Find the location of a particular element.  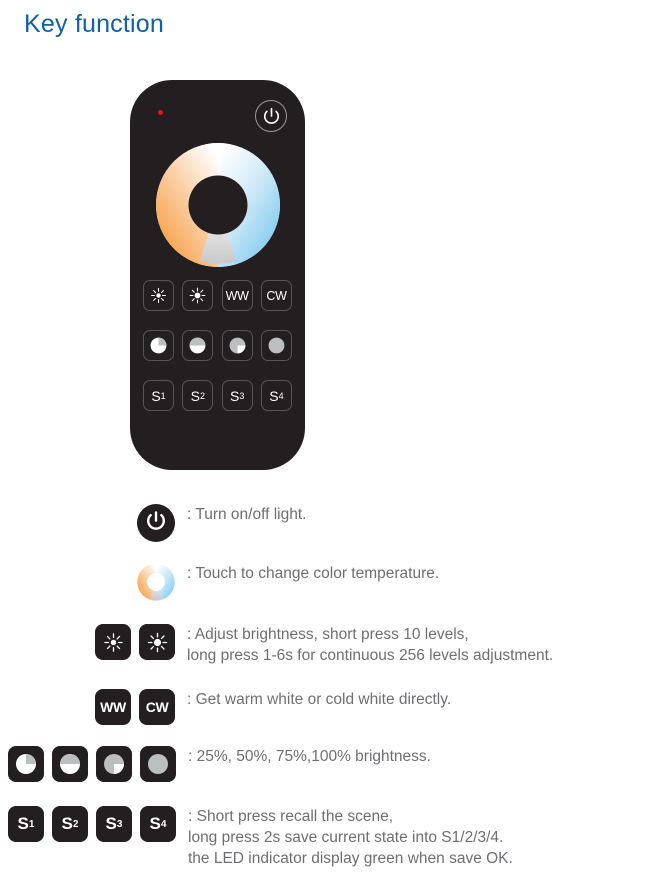

remote-level-25-button is located at coordinates (158, 345).